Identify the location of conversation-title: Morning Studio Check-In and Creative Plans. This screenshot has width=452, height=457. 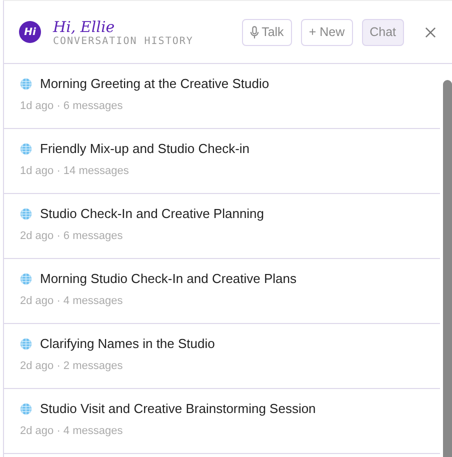
(168, 278).